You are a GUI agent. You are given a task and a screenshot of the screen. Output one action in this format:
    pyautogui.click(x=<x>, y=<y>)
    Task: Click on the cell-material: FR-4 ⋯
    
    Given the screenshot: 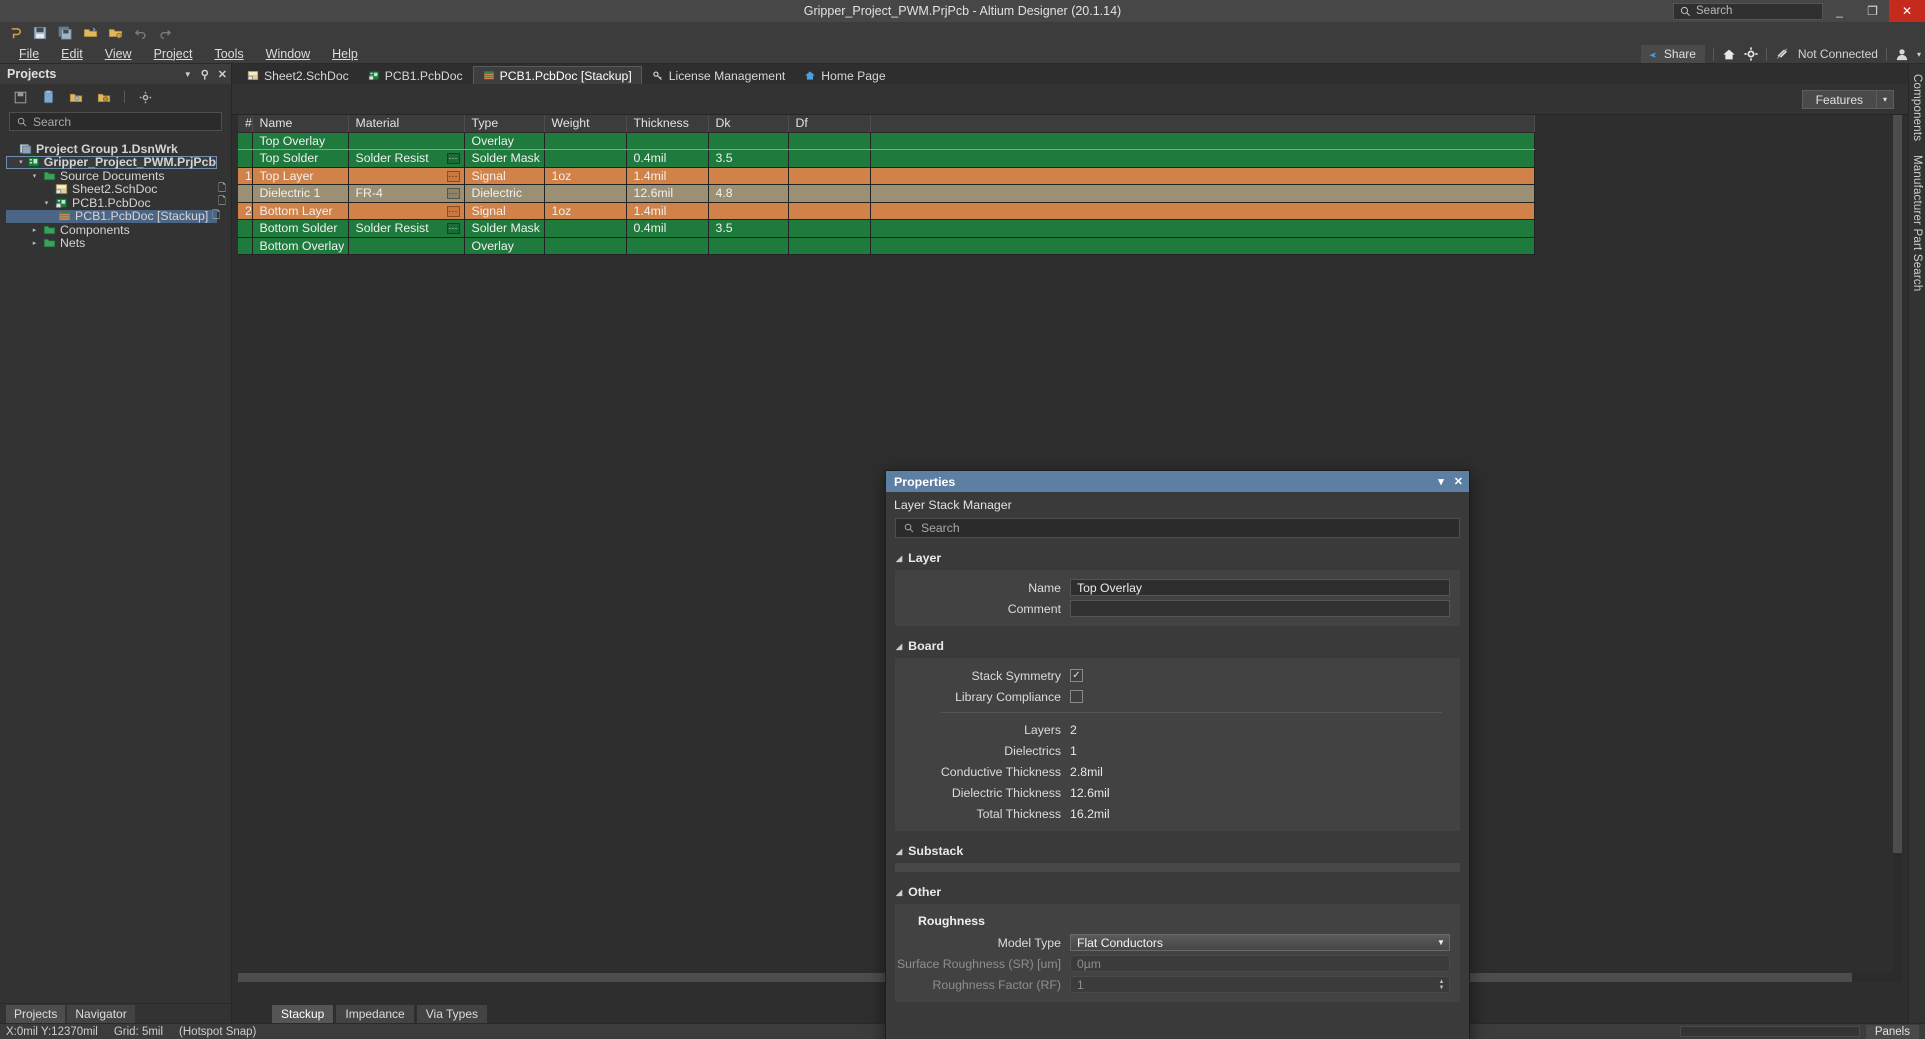 What is the action you would take?
    pyautogui.click(x=406, y=193)
    